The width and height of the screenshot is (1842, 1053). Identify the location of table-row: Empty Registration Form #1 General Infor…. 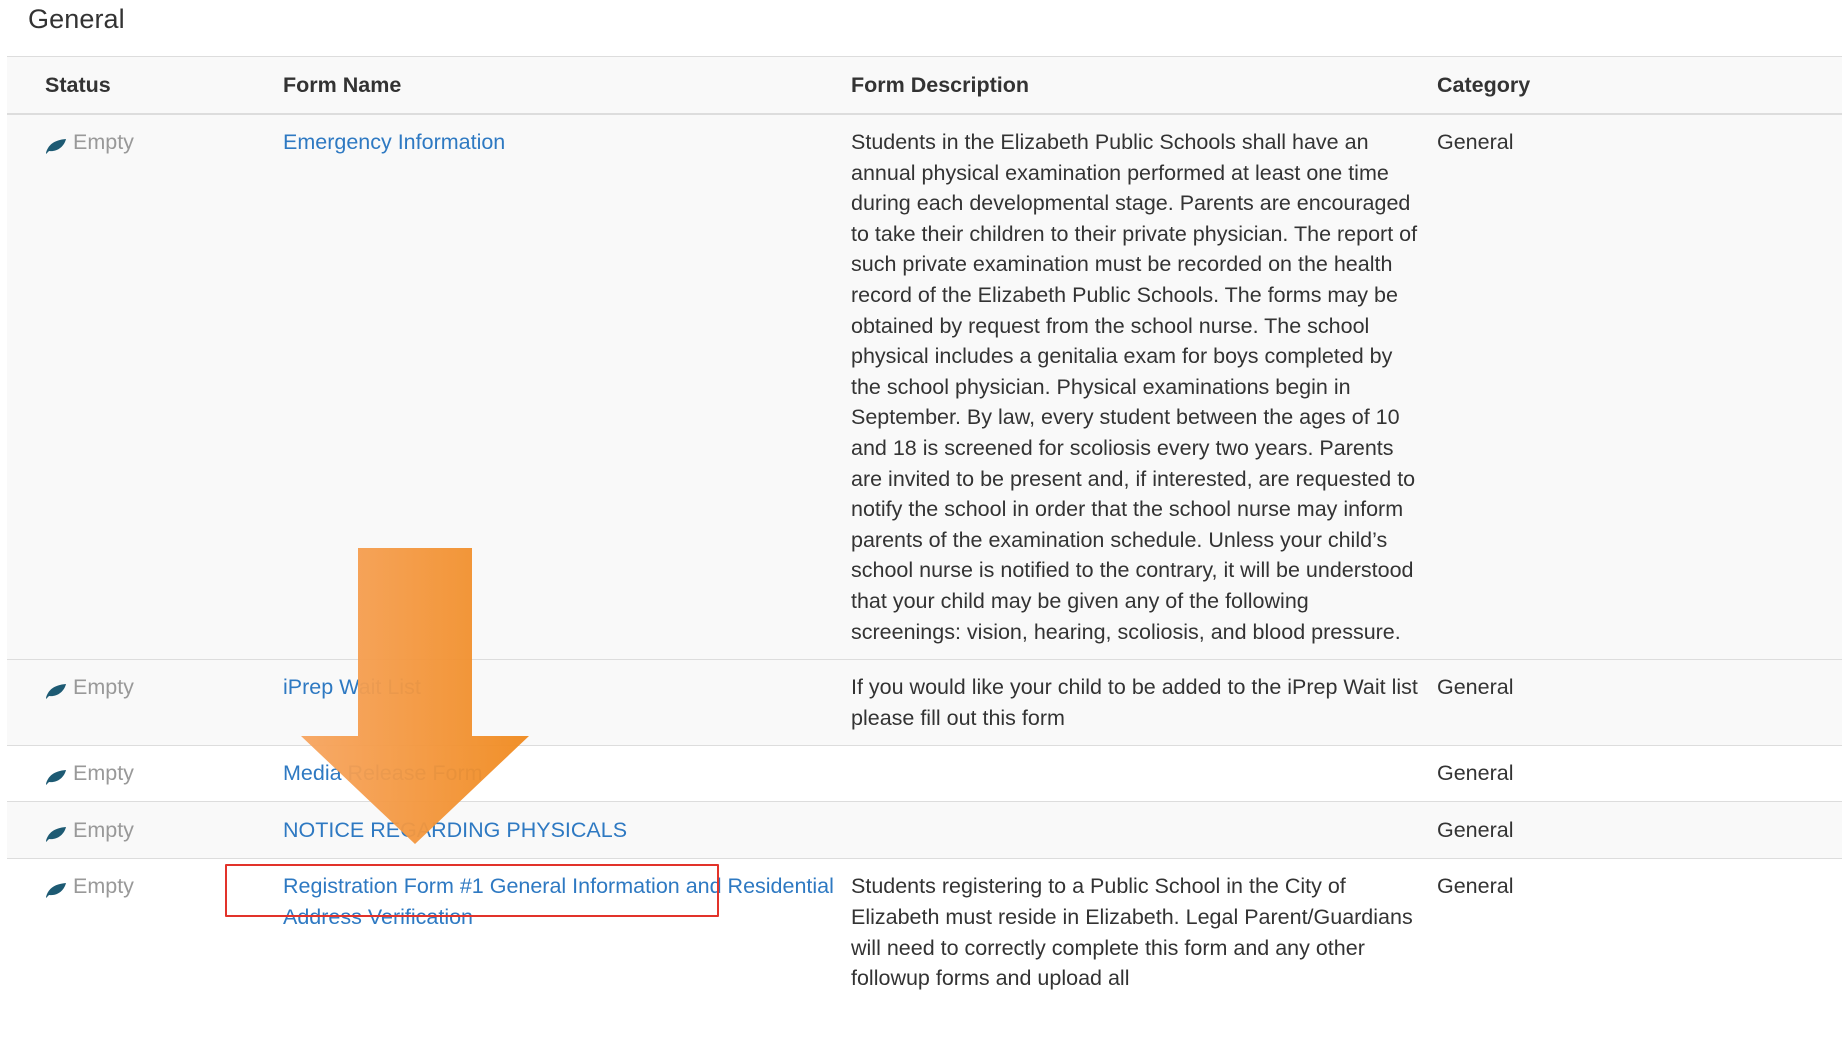
(924, 932).